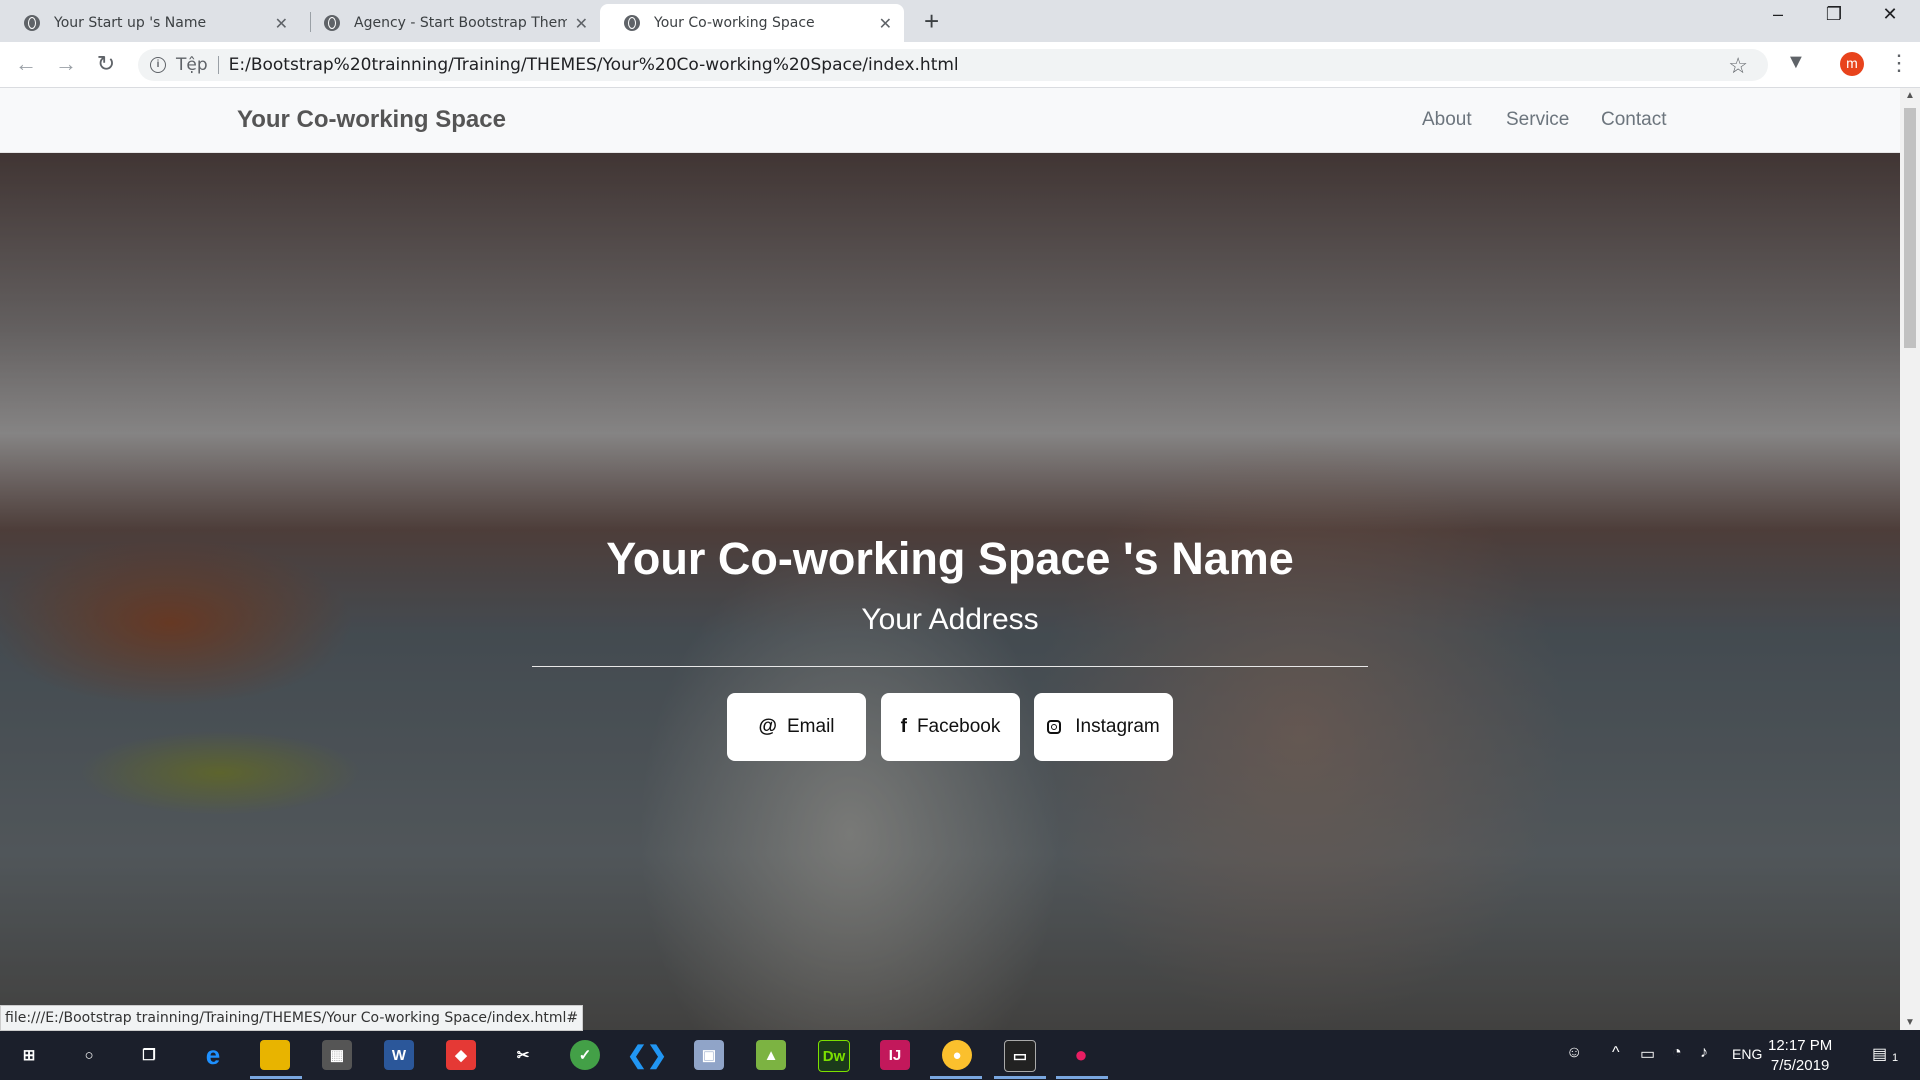 The image size is (1920, 1080). Describe the element at coordinates (1895, 1058) in the screenshot. I see `notification-count: 1` at that location.